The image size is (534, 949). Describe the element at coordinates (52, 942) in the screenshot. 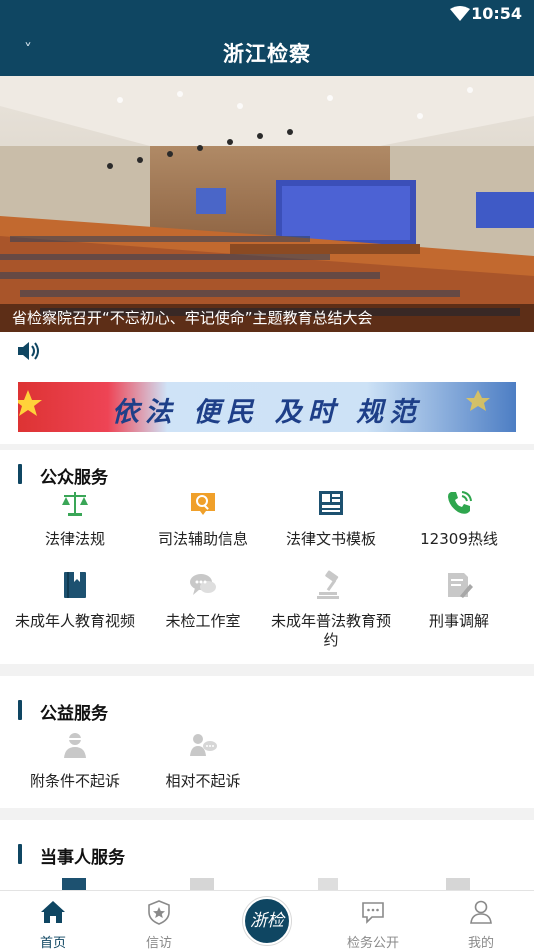

I see `tab-label: 首页` at that location.